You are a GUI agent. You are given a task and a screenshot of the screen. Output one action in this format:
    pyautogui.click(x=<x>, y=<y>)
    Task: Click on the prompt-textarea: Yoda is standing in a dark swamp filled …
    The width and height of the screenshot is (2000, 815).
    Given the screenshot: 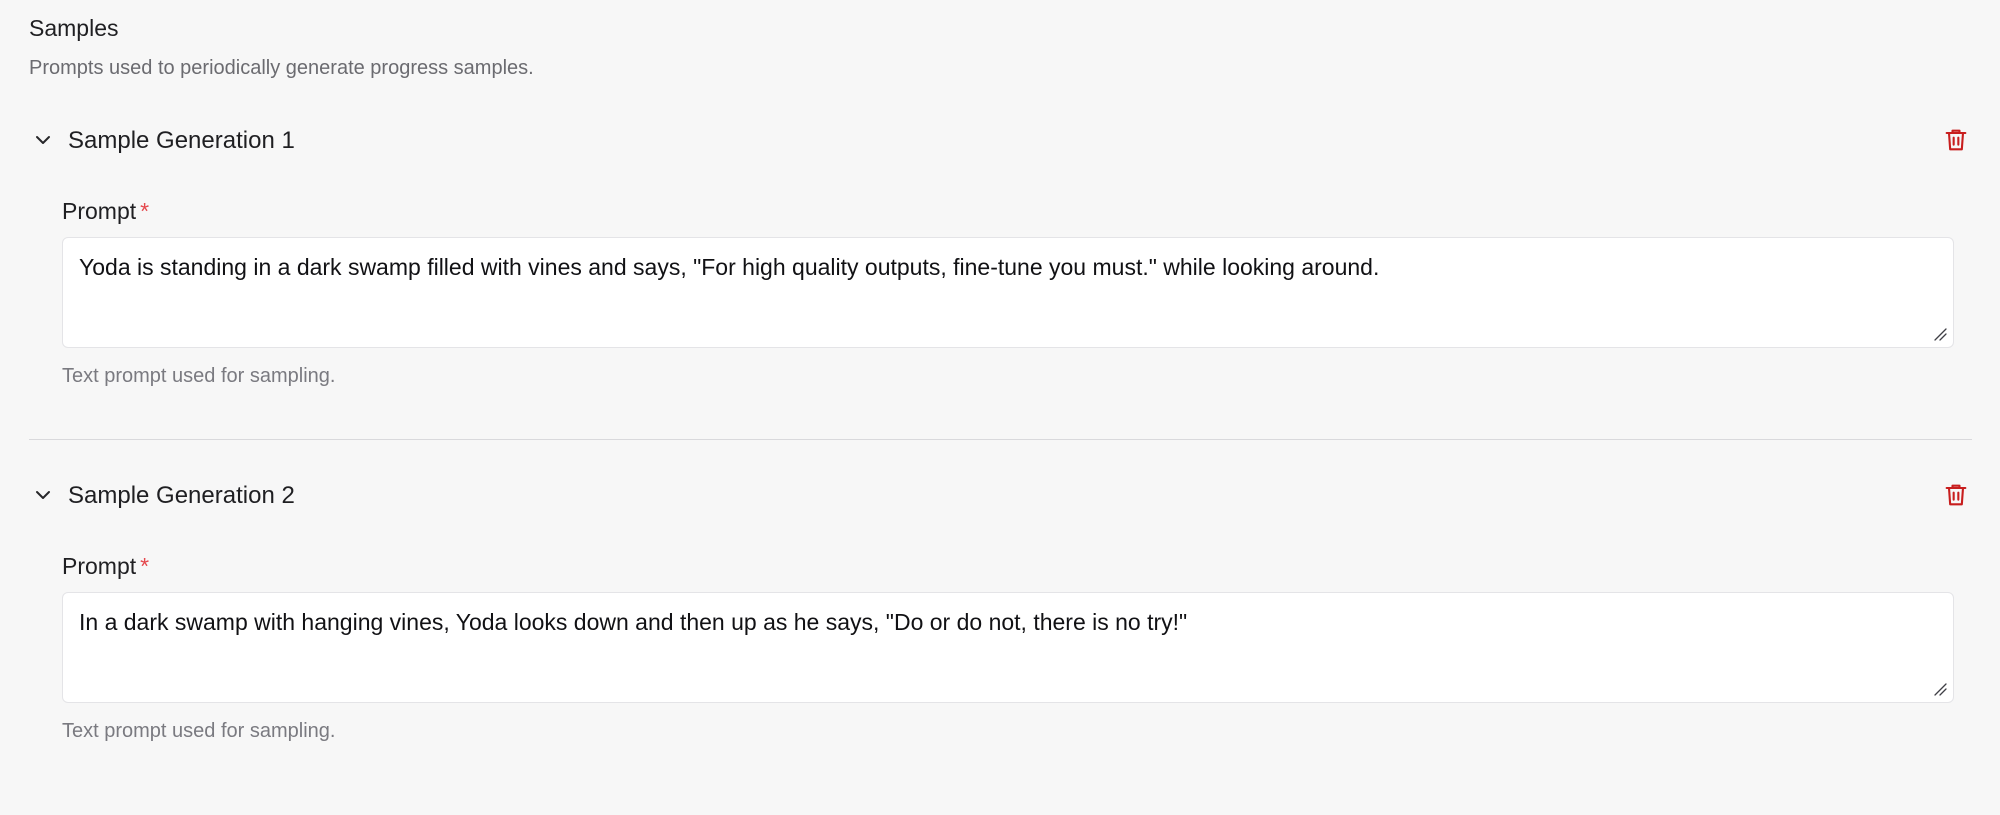 What is the action you would take?
    pyautogui.click(x=1008, y=292)
    